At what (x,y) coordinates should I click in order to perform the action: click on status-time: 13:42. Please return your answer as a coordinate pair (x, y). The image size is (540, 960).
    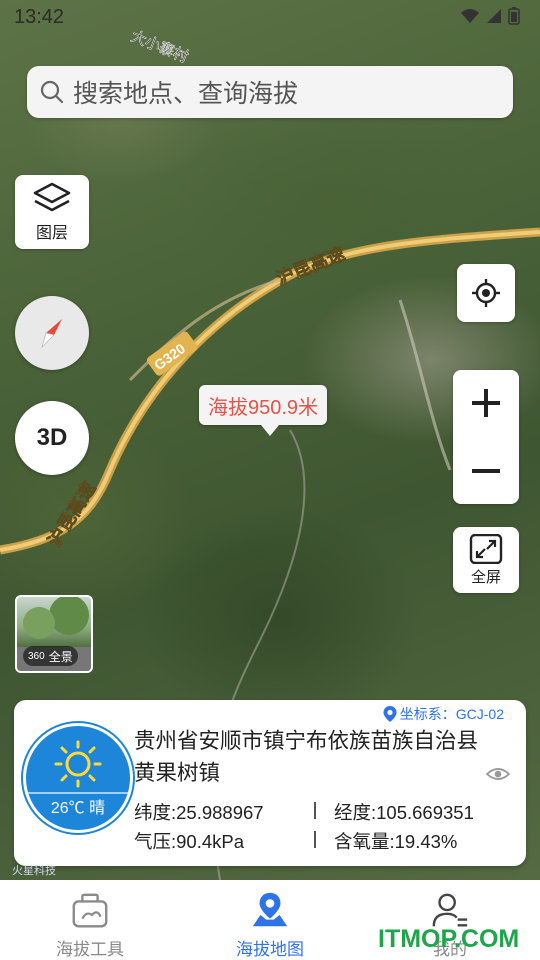
    Looking at the image, I should click on (39, 17).